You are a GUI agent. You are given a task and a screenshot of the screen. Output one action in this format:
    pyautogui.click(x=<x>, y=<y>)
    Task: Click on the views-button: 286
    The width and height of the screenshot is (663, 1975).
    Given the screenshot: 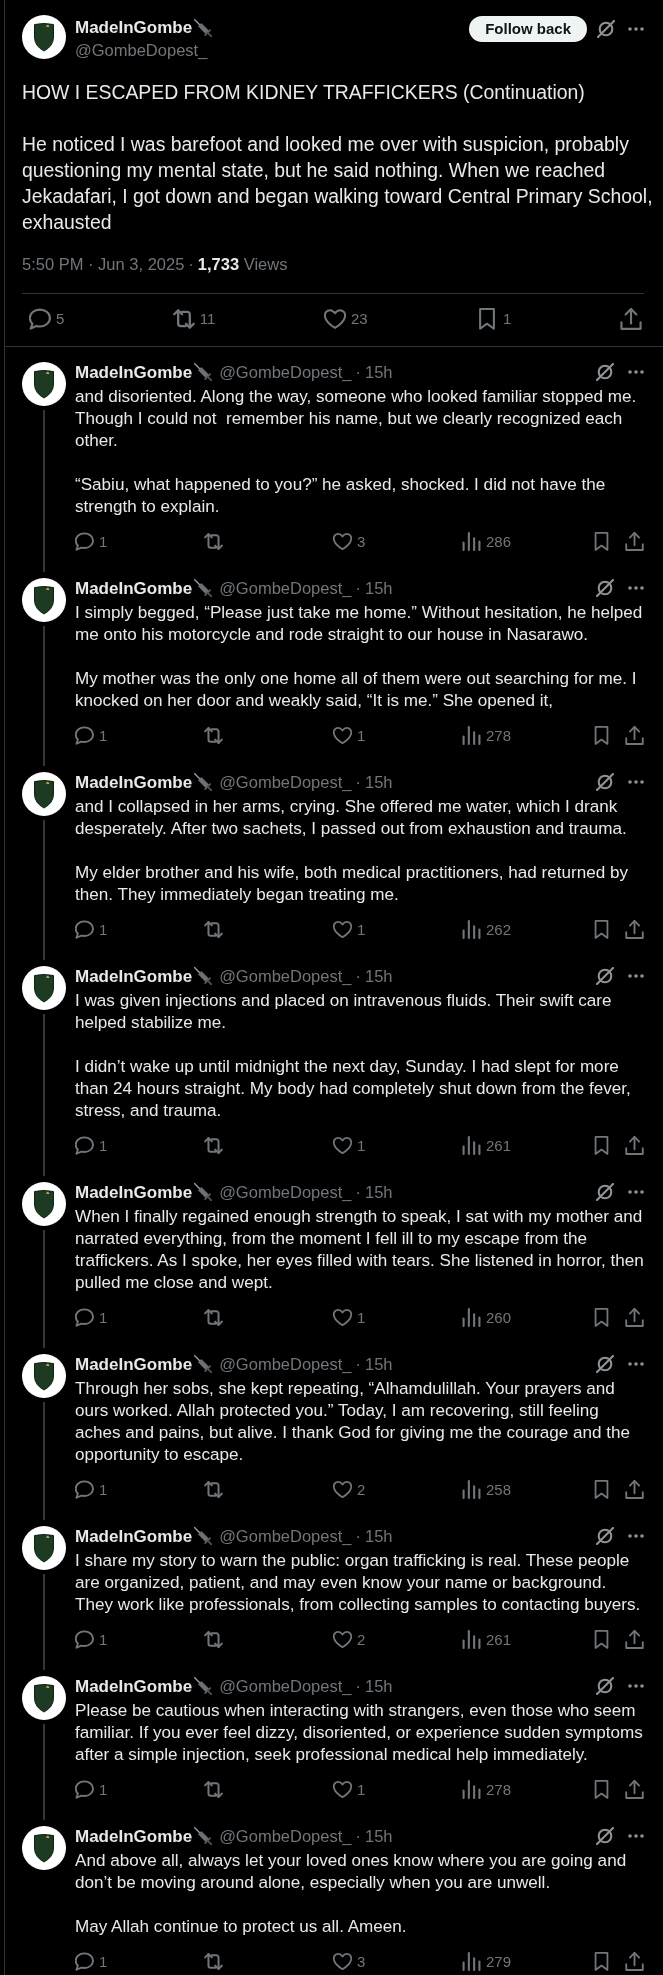 What is the action you would take?
    pyautogui.click(x=487, y=541)
    